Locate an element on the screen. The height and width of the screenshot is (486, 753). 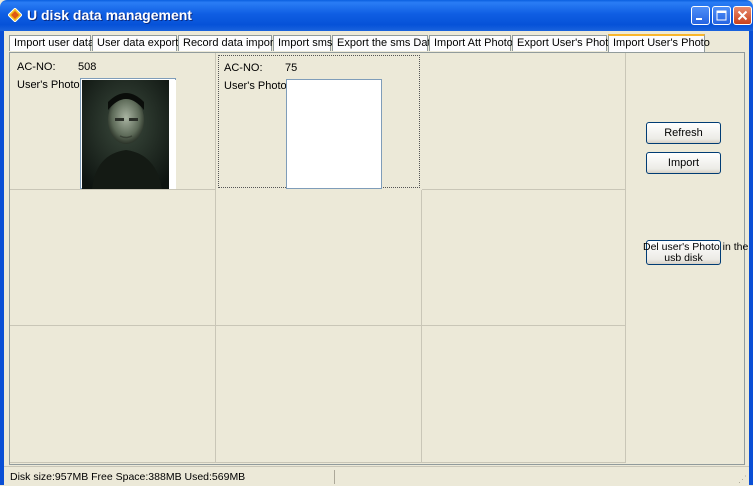
maximize-button is located at coordinates (721, 15).